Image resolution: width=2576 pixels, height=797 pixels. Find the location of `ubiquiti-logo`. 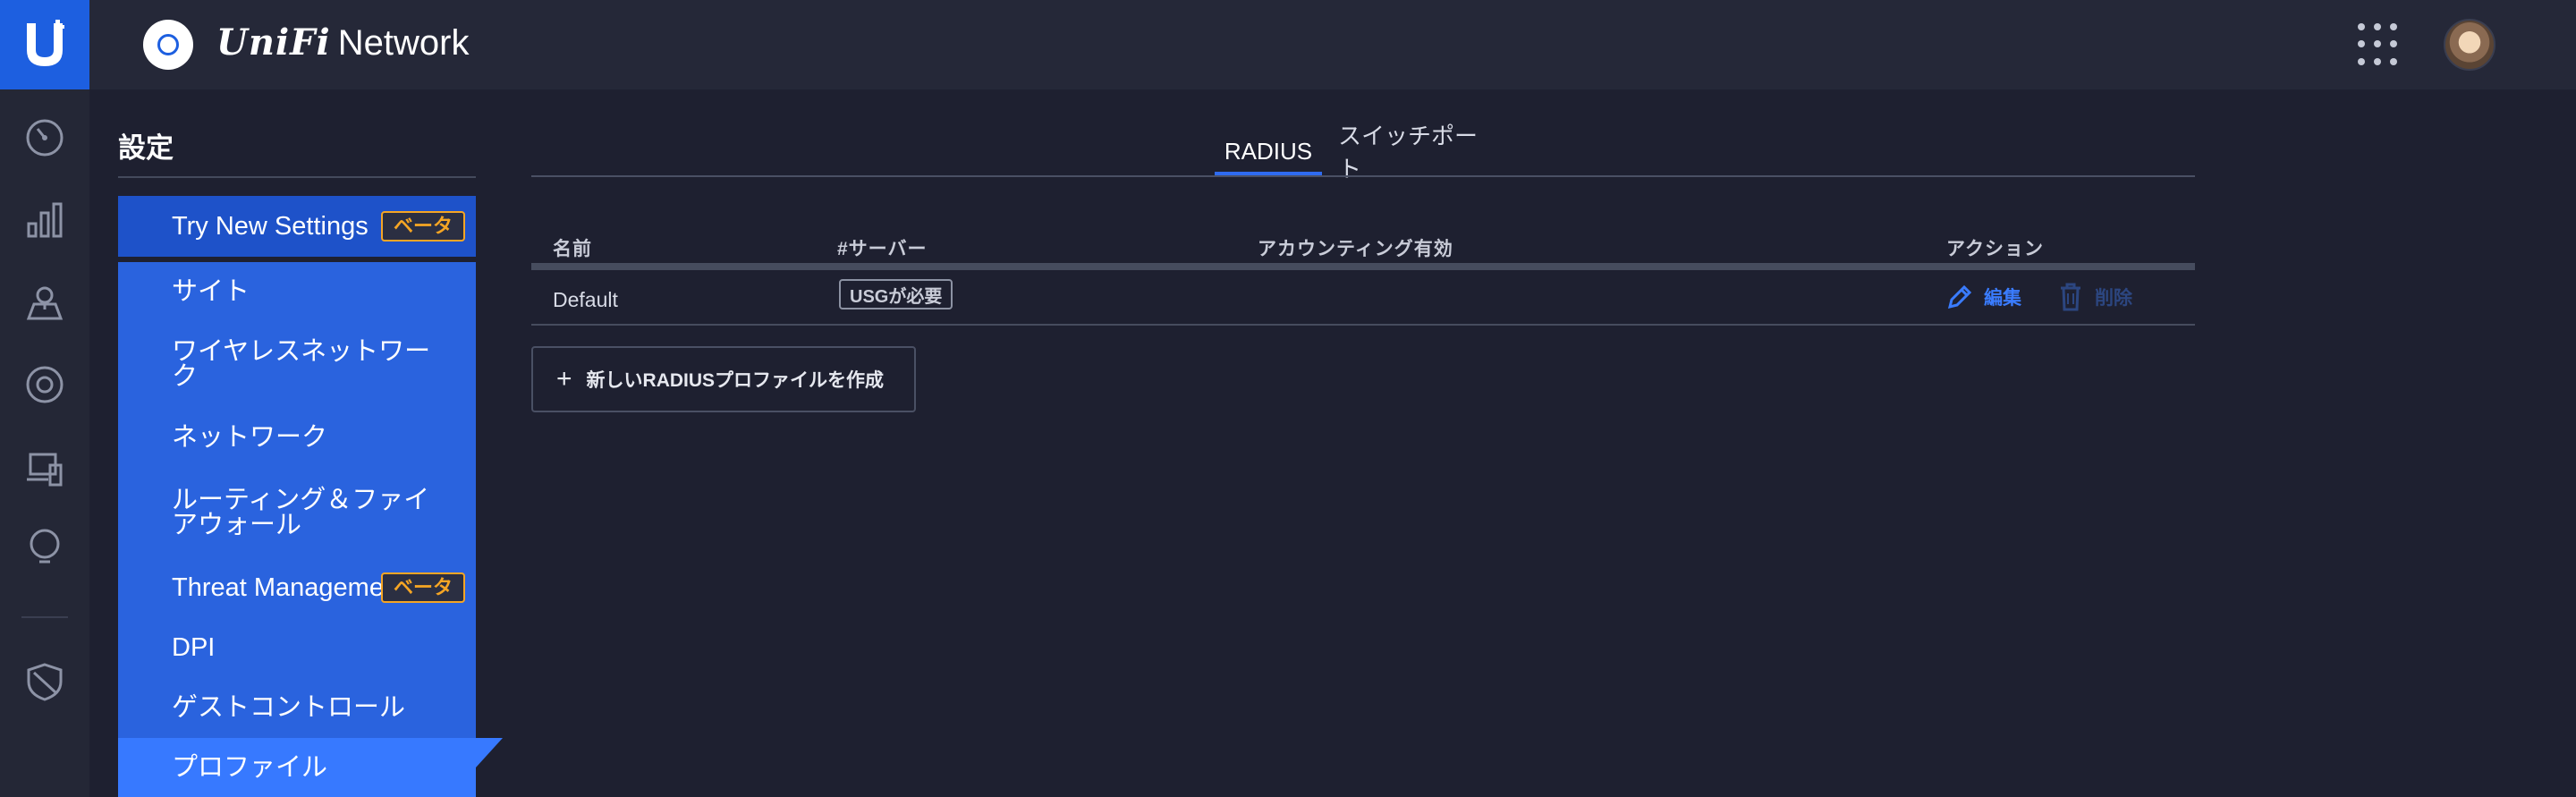

ubiquiti-logo is located at coordinates (44, 44).